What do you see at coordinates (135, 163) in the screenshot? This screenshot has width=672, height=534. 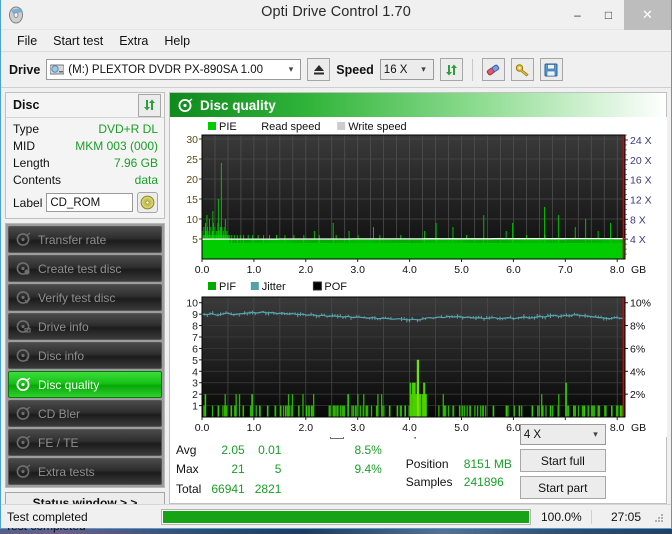 I see `disc-info-value: 7.96 GB` at bounding box center [135, 163].